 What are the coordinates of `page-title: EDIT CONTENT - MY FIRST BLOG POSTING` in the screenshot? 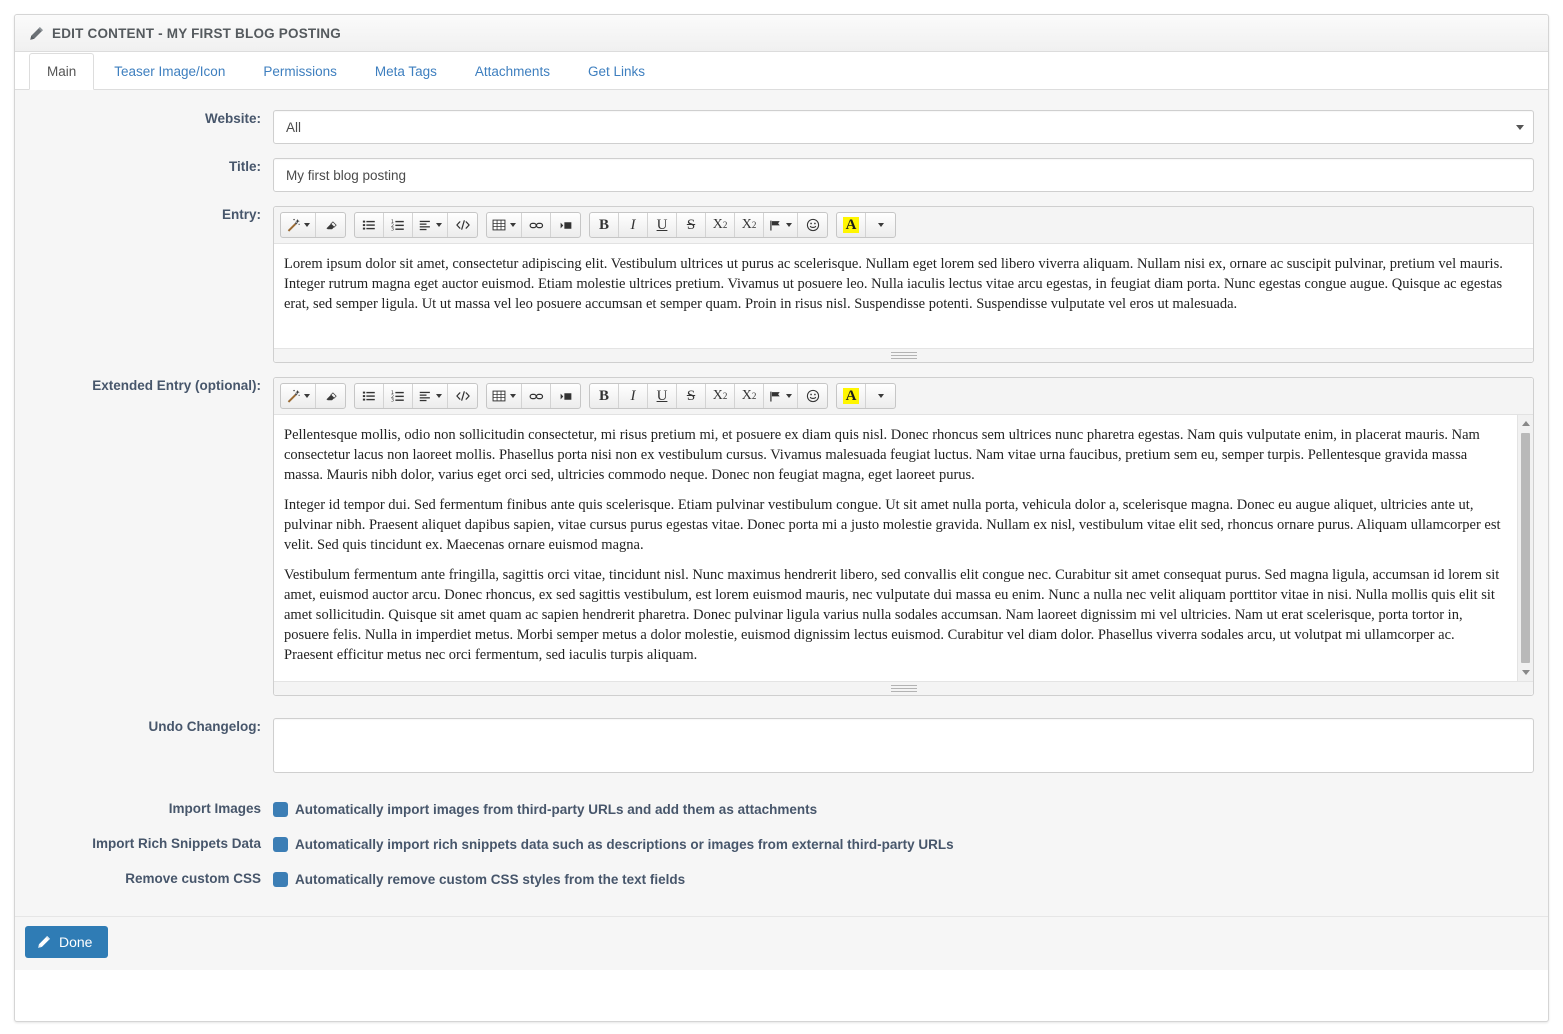 It's located at (196, 33).